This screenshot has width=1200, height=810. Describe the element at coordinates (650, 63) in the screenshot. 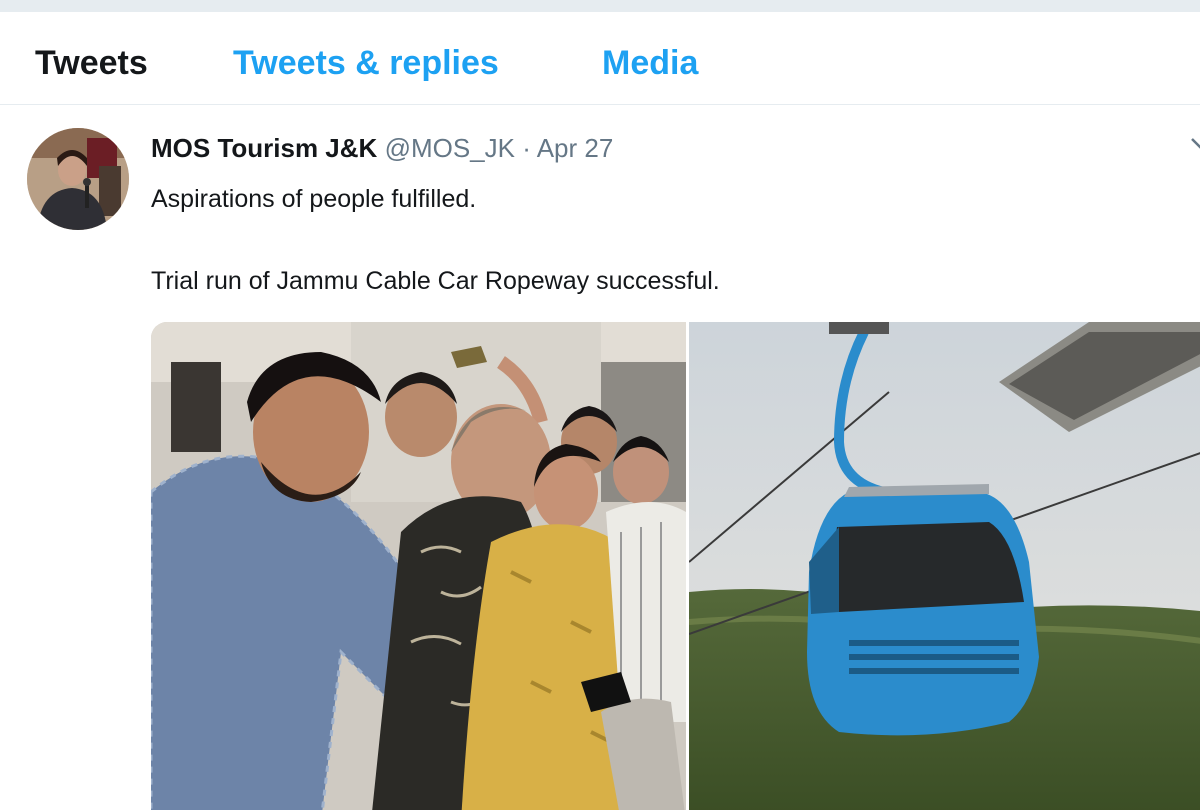

I see `tab-media: Media` at that location.